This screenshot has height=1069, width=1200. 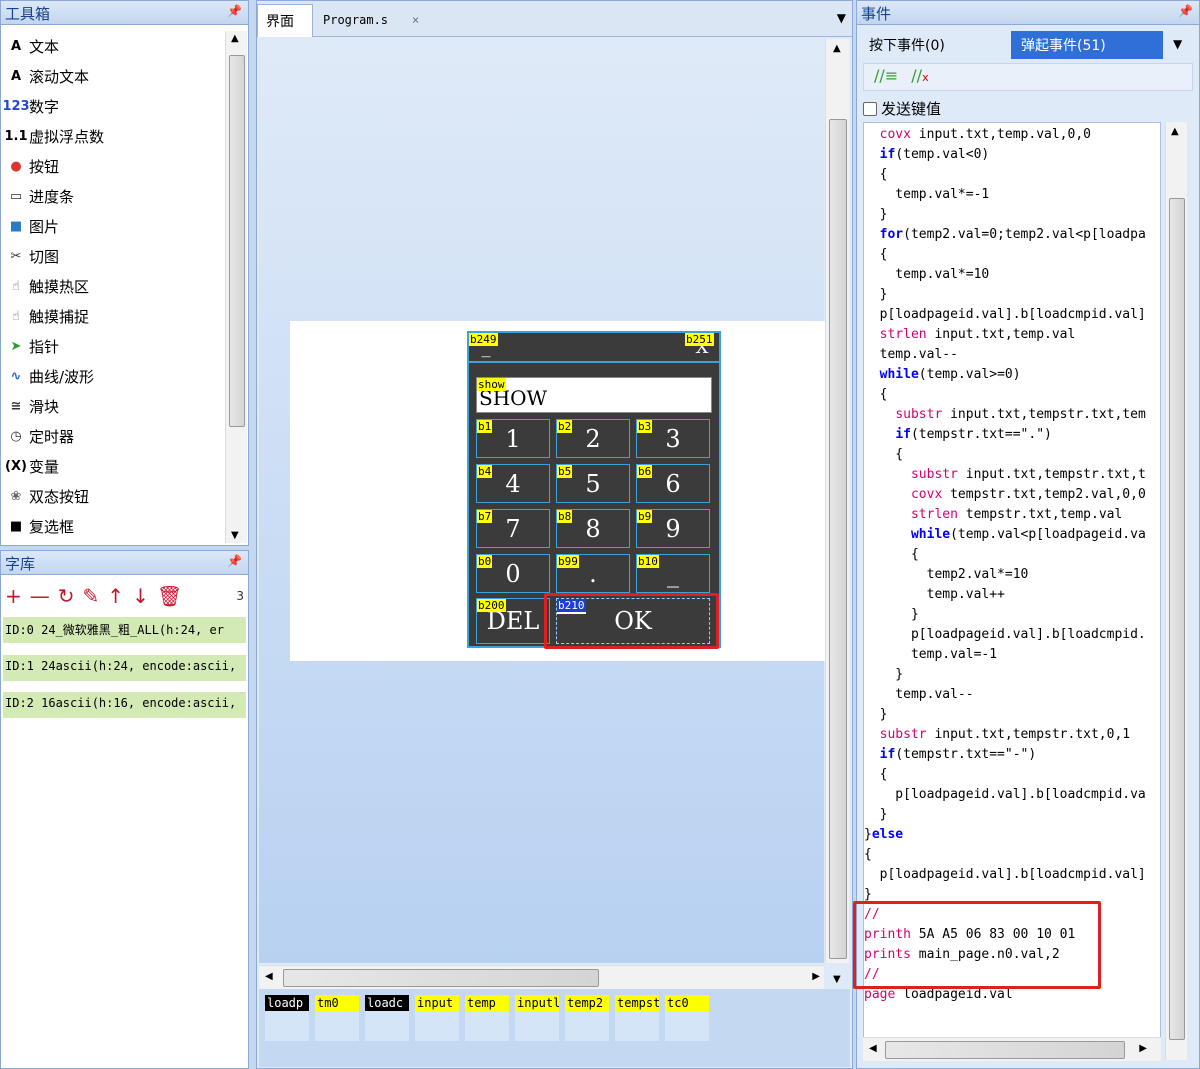 What do you see at coordinates (285, 20) in the screenshot?
I see `tab-interface: 界面` at bounding box center [285, 20].